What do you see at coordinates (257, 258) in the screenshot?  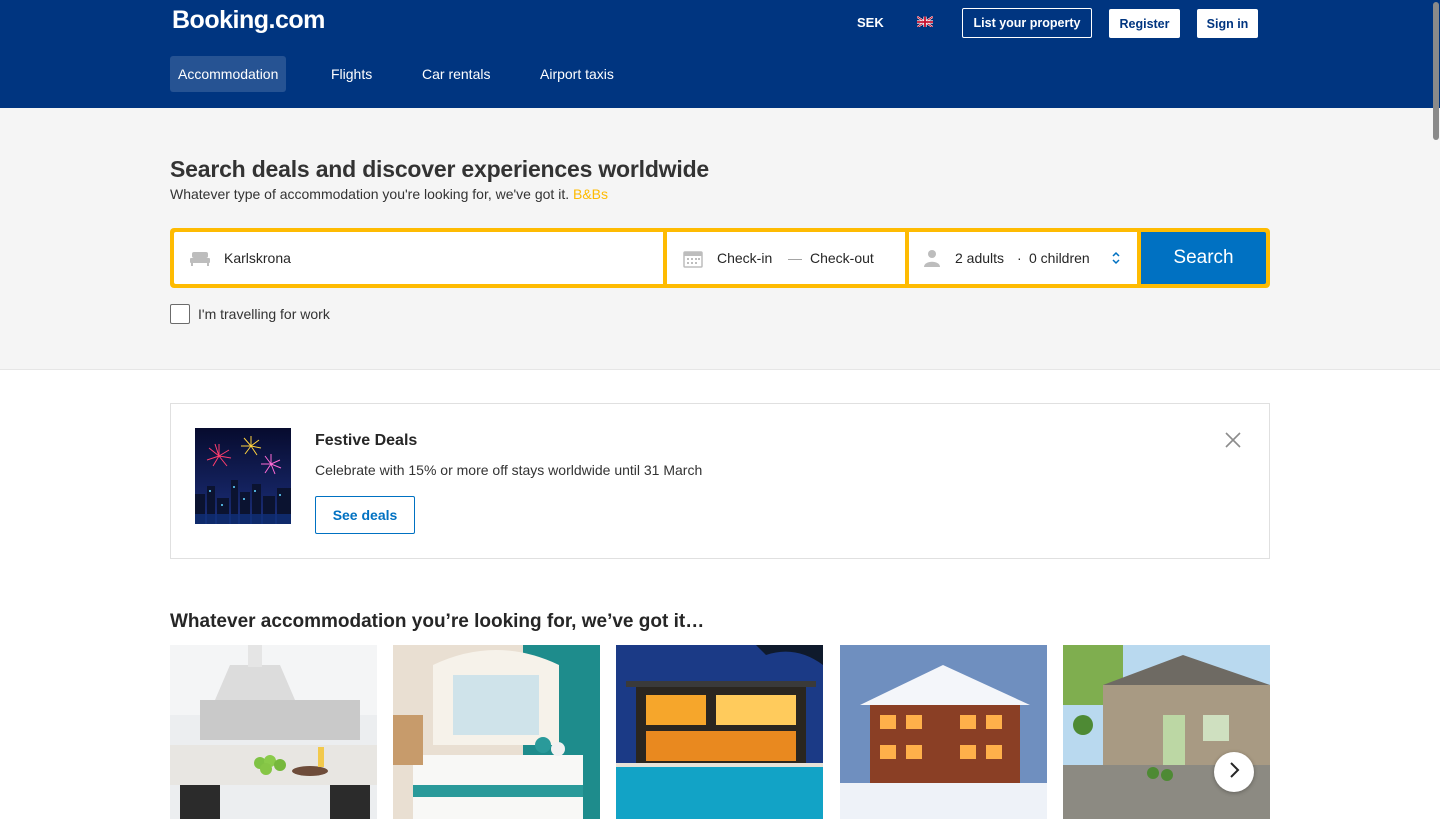 I see `destination-input: Karlskrona` at bounding box center [257, 258].